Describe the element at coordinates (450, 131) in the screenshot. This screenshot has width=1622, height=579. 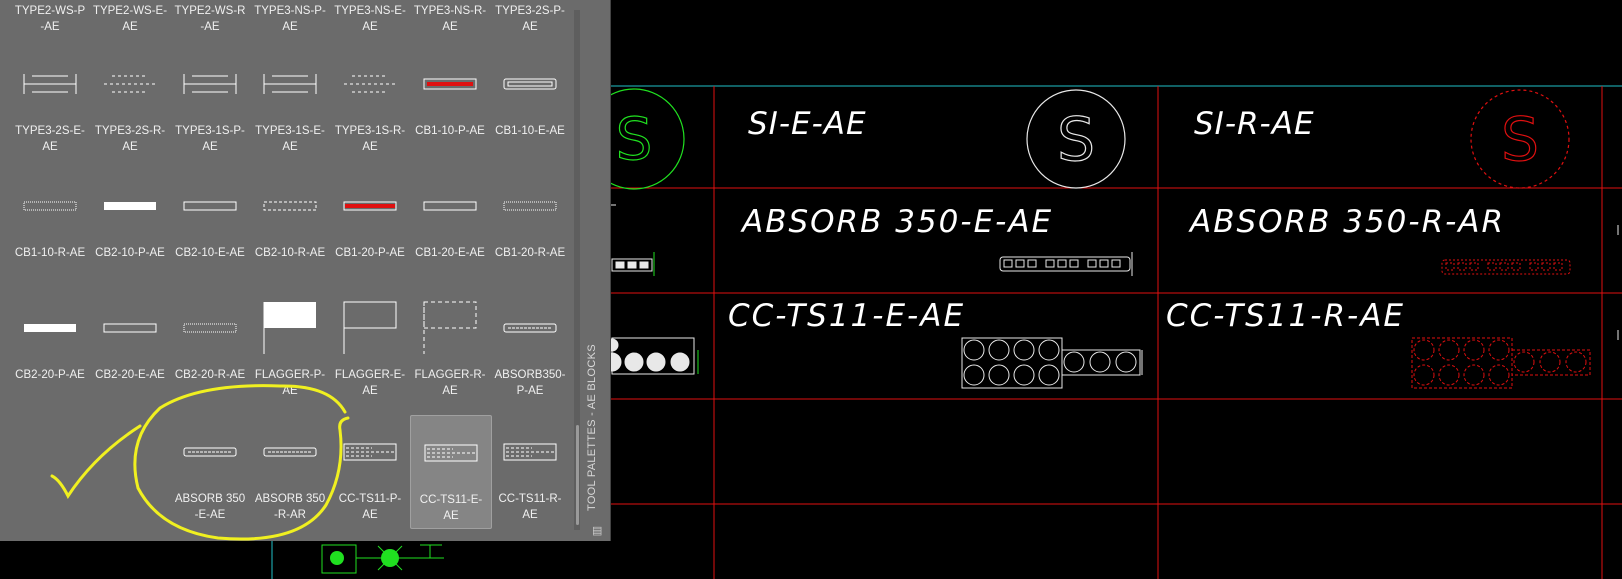
I see `palette-item-label: CB1-10-P-AE` at that location.